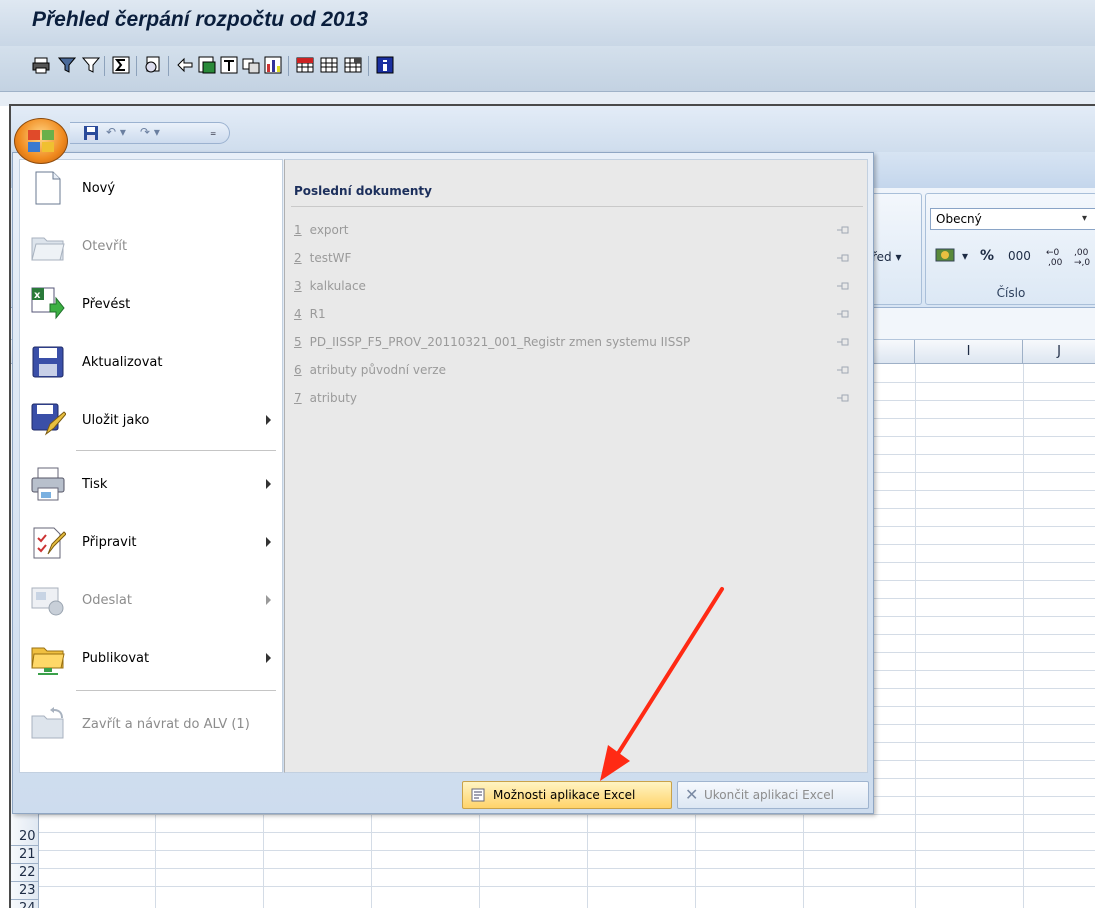 This screenshot has width=1095, height=908. I want to click on menu-item-label: Odeslat, so click(107, 600).